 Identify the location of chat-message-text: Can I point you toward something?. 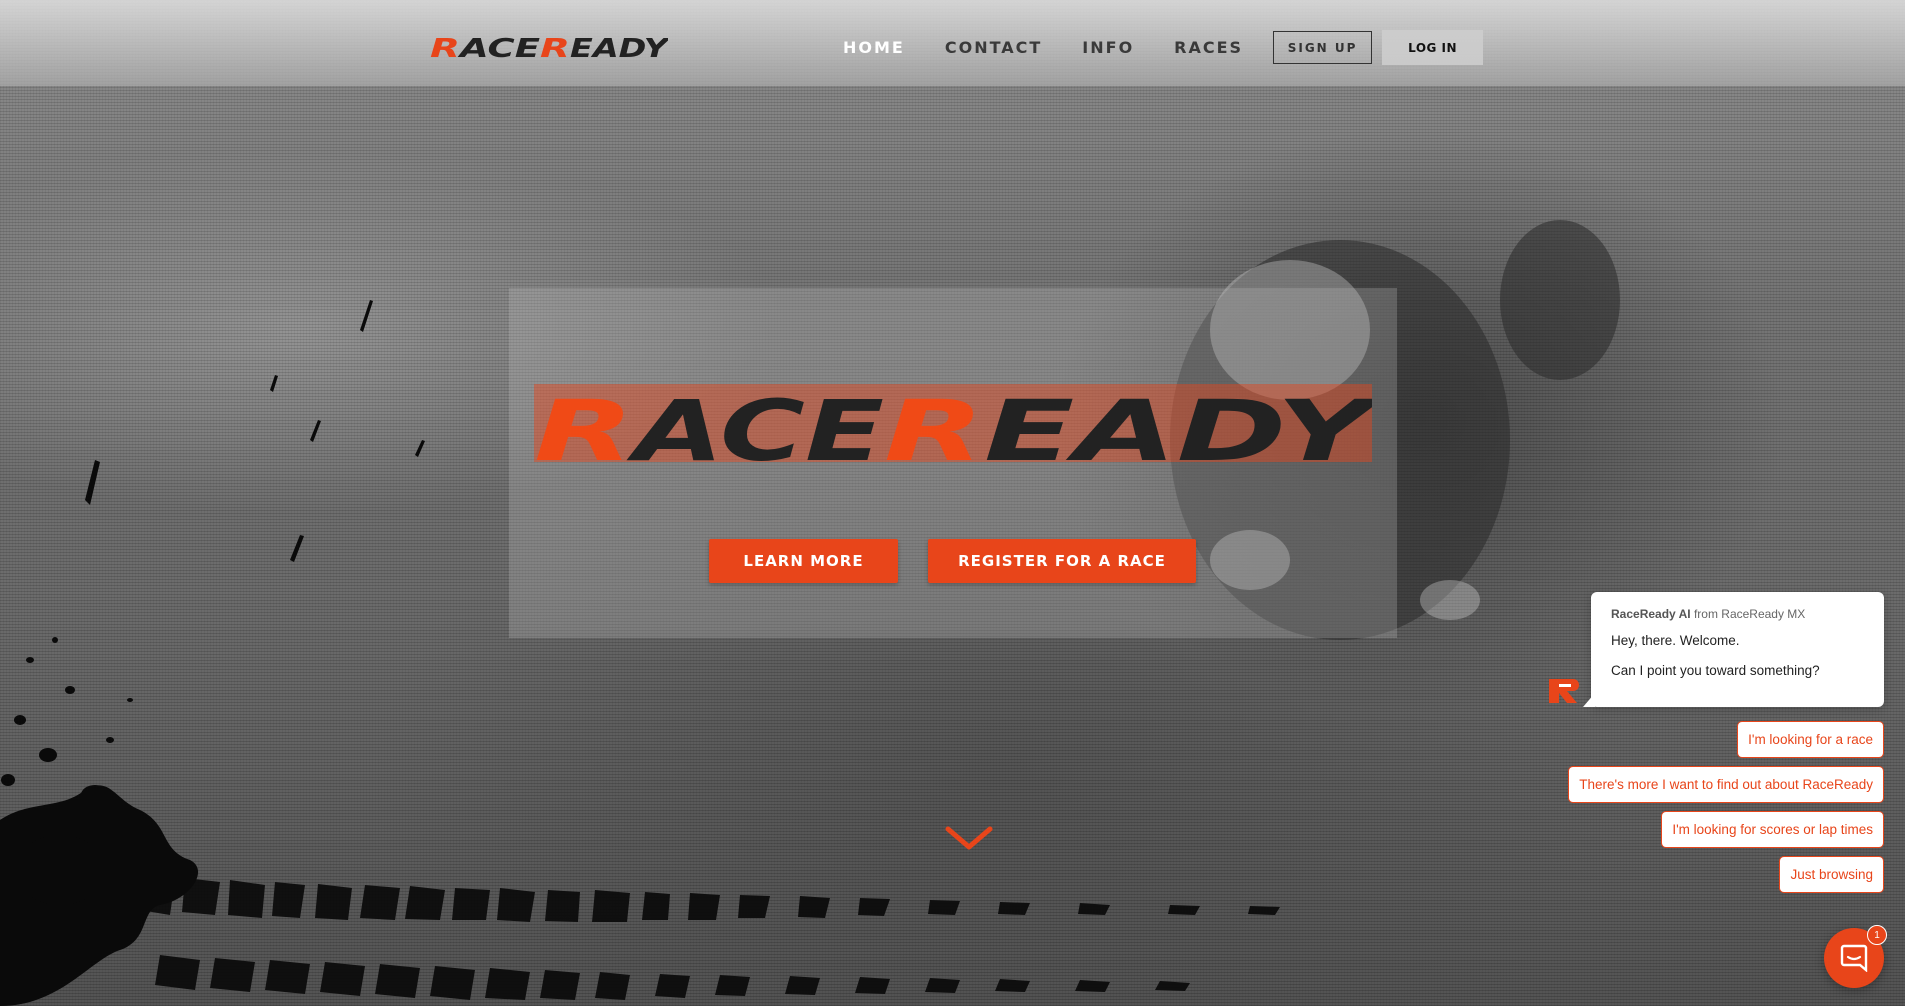
(1715, 670).